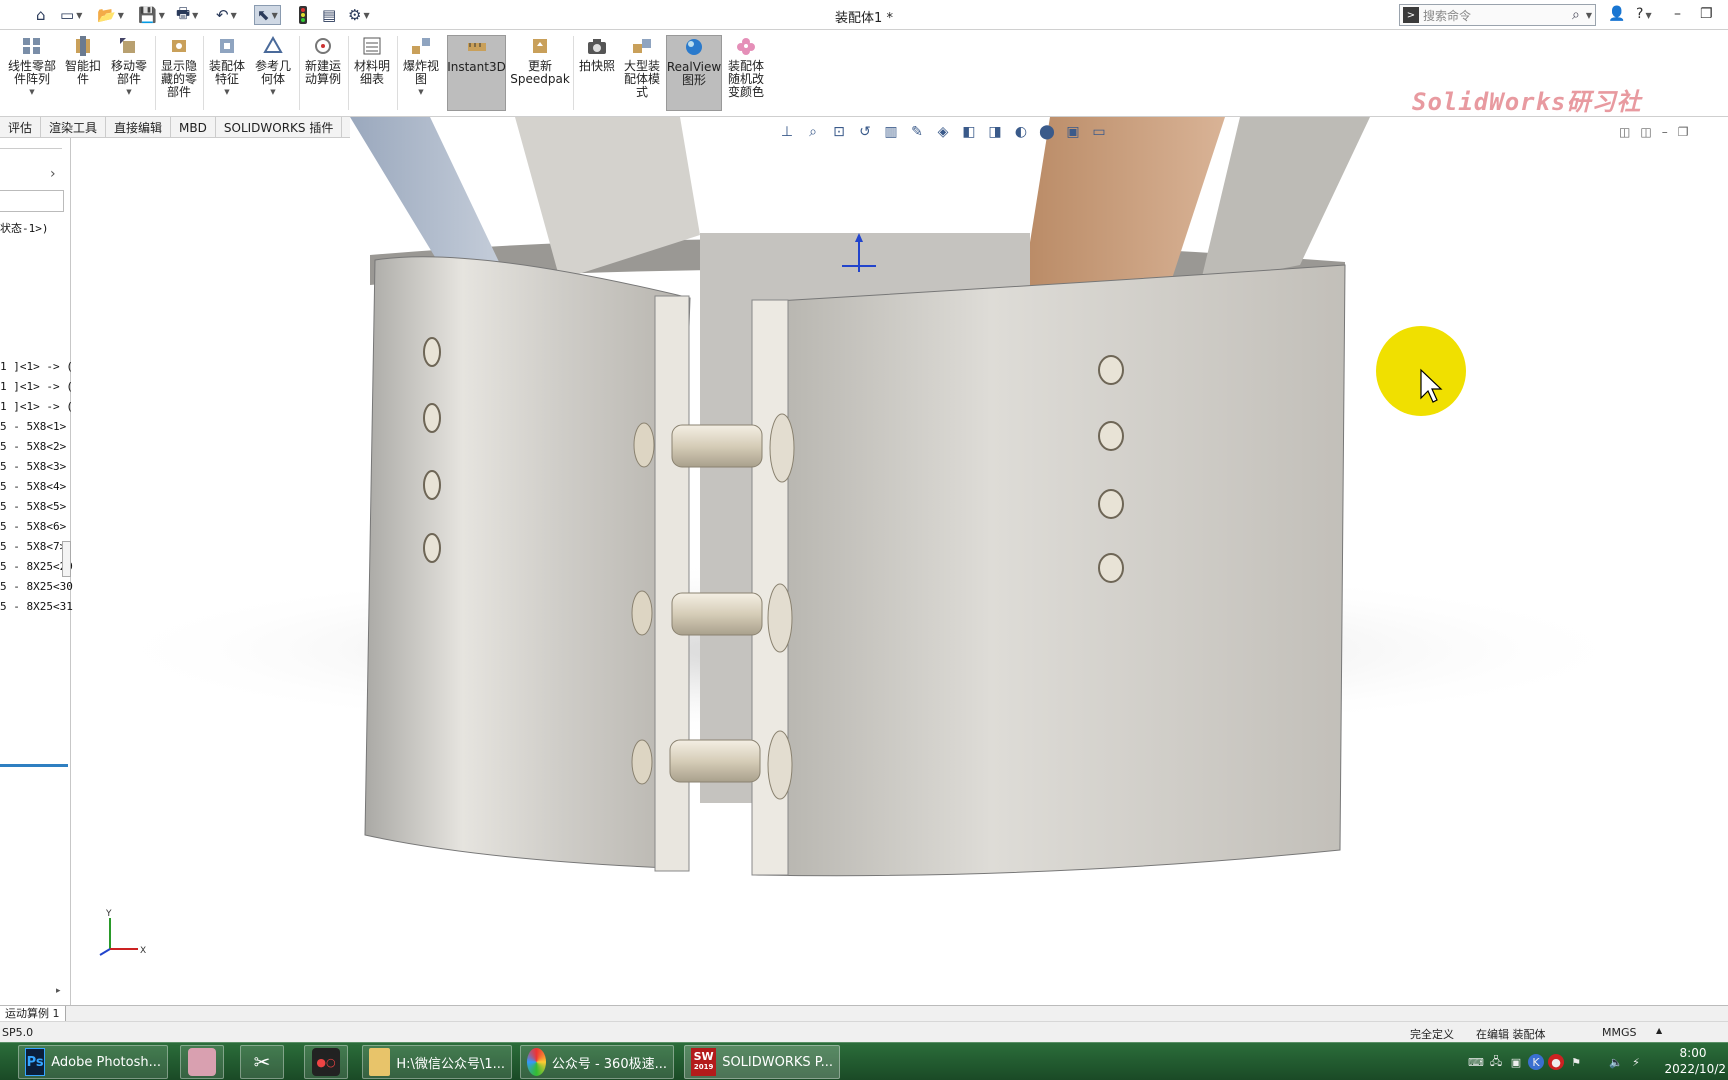 This screenshot has width=1728, height=1080. What do you see at coordinates (746, 73) in the screenshot?
I see `random-color-button: 装配体 随机改 变颜色` at bounding box center [746, 73].